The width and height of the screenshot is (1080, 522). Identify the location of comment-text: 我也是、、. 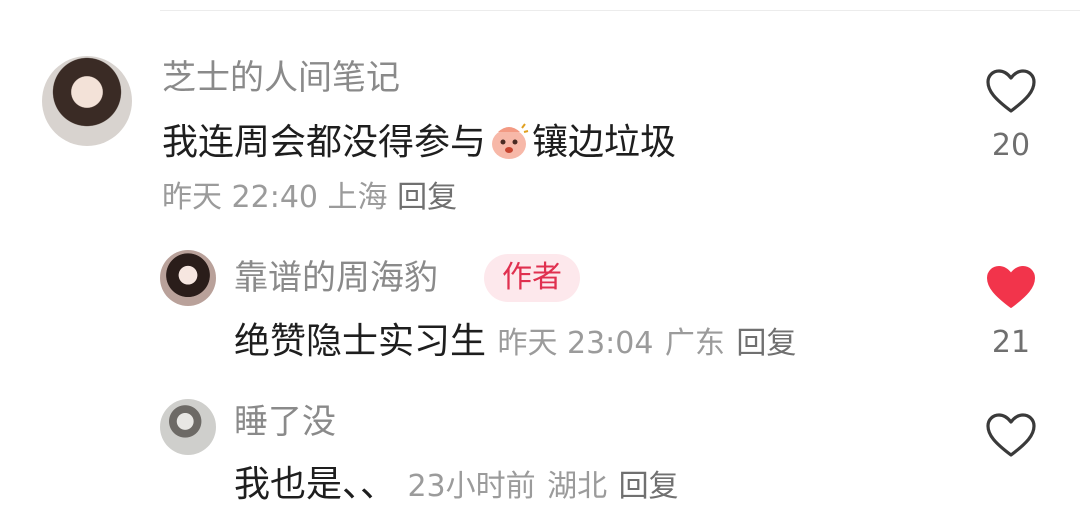
(315, 484).